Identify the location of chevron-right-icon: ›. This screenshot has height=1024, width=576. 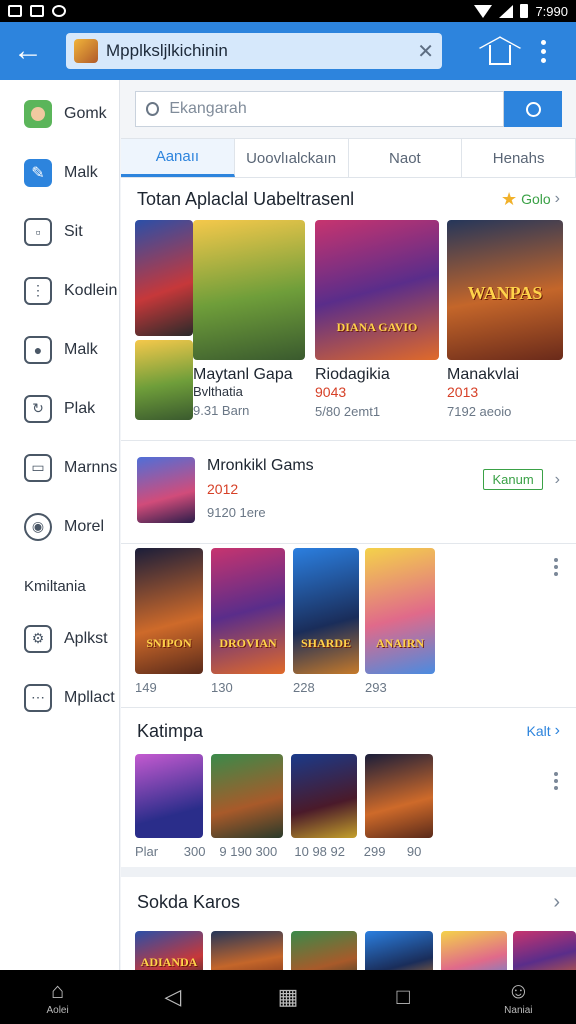
(556, 902).